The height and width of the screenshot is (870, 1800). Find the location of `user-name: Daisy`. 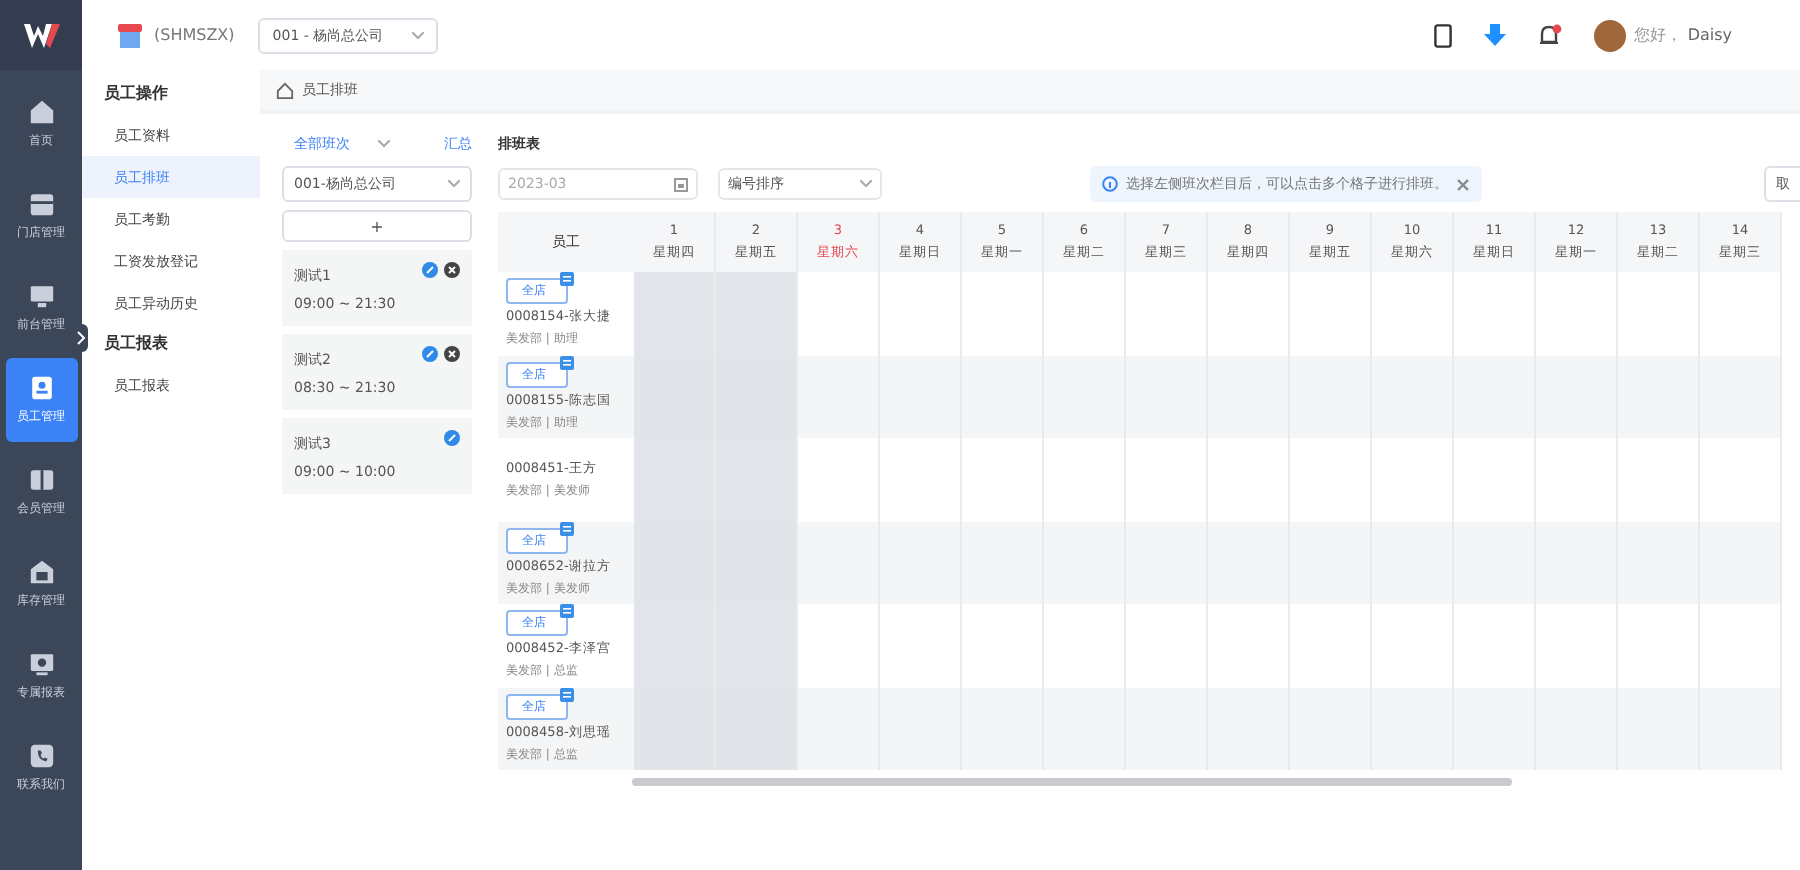

user-name: Daisy is located at coordinates (1709, 35).